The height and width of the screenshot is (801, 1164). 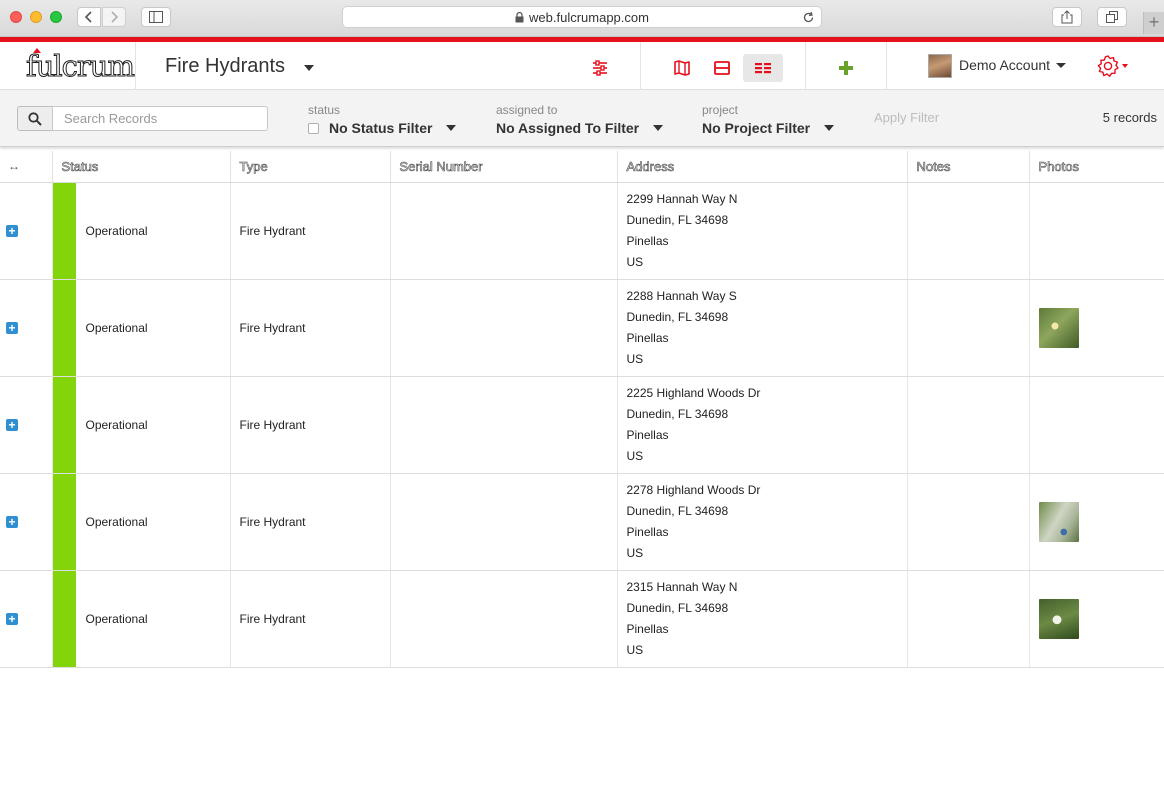 What do you see at coordinates (568, 128) in the screenshot?
I see `assigned-filter-text: No Assigned To Filter` at bounding box center [568, 128].